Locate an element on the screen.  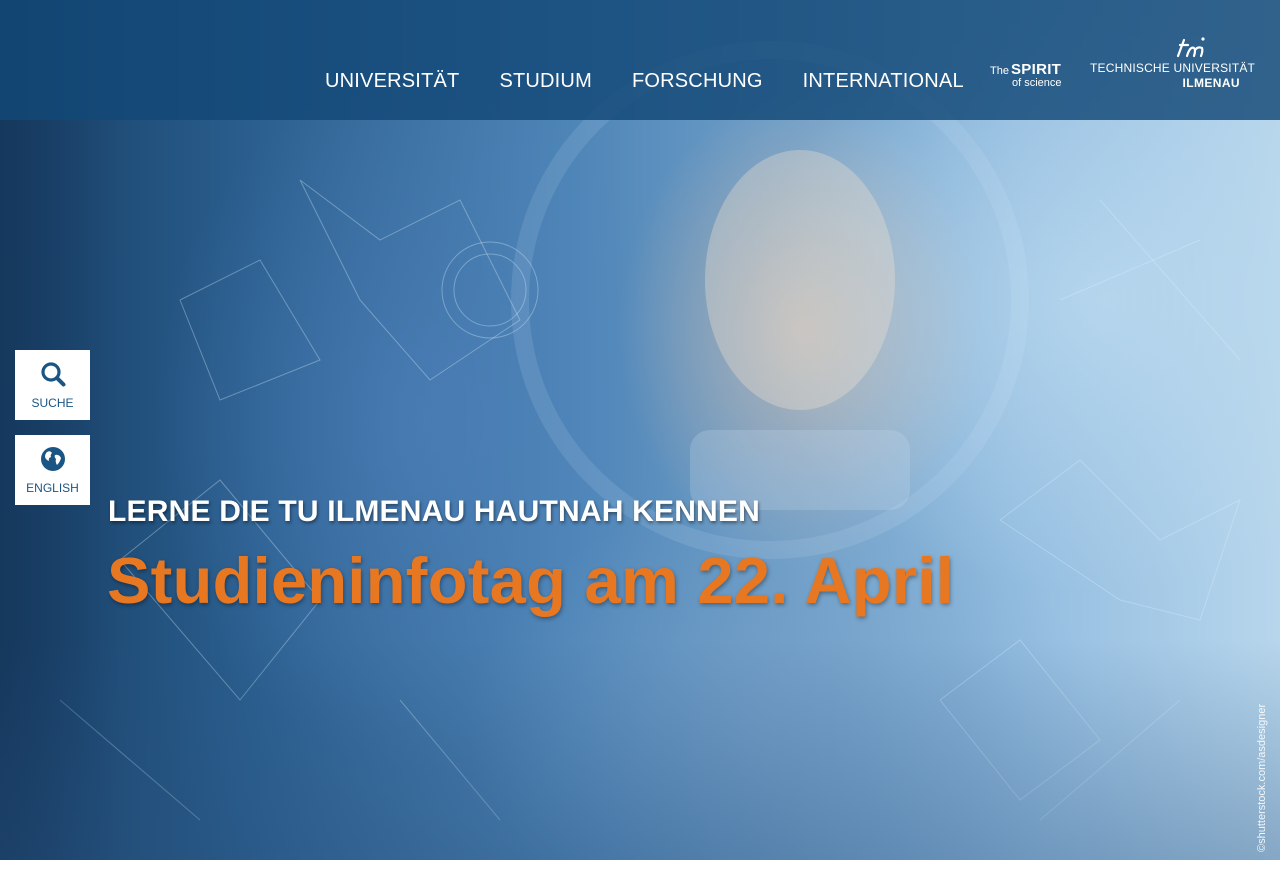
nav-item-international: INTERNATIONAL is located at coordinates (883, 81).